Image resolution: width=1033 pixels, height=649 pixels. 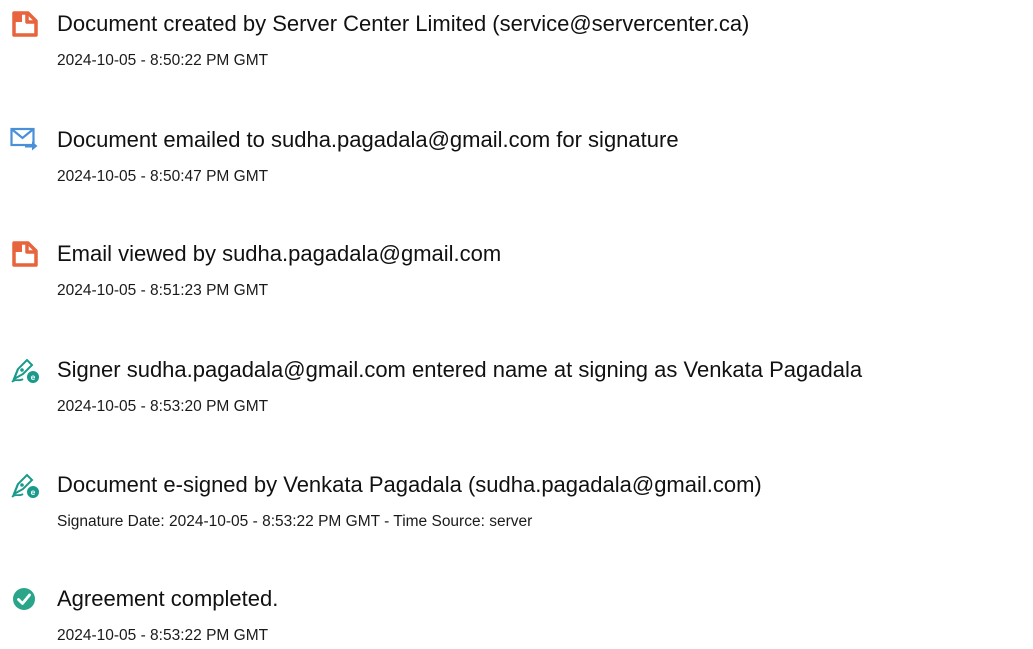 I want to click on check-circle-icon, so click(x=25, y=599).